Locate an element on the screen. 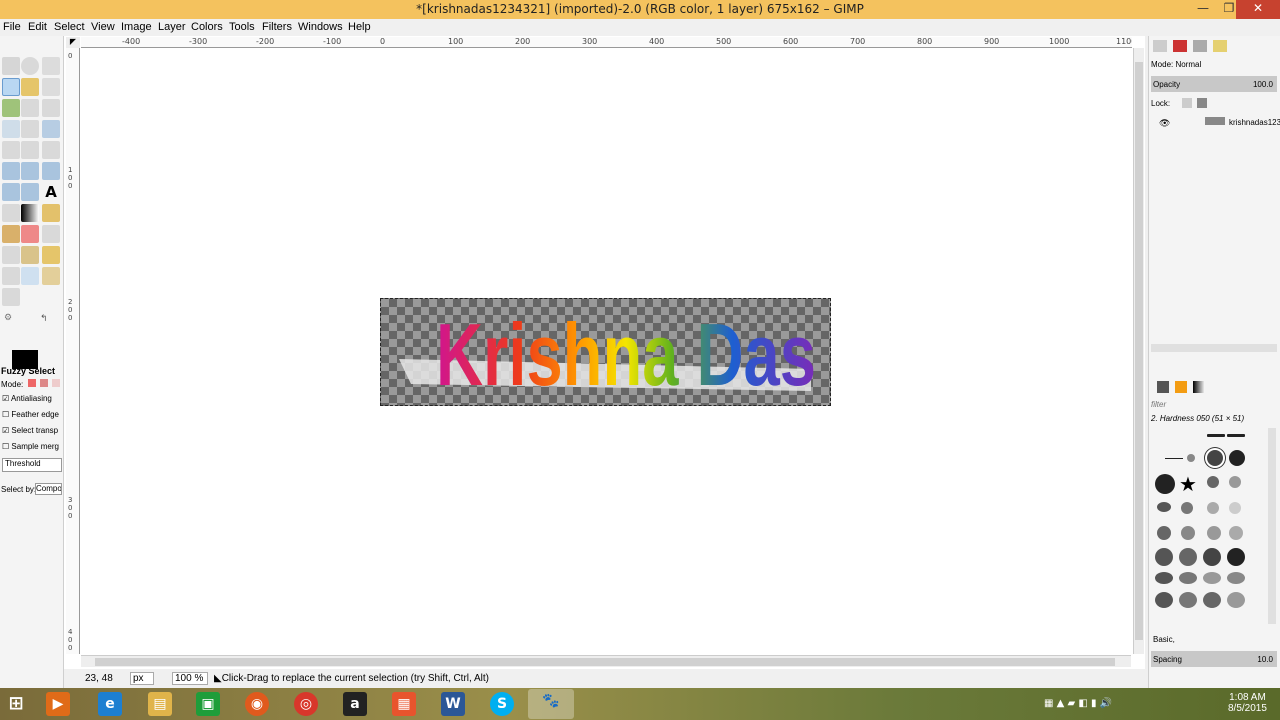 This screenshot has width=1280, height=720. vertical-scroll-thumb is located at coordinates (1139, 351).